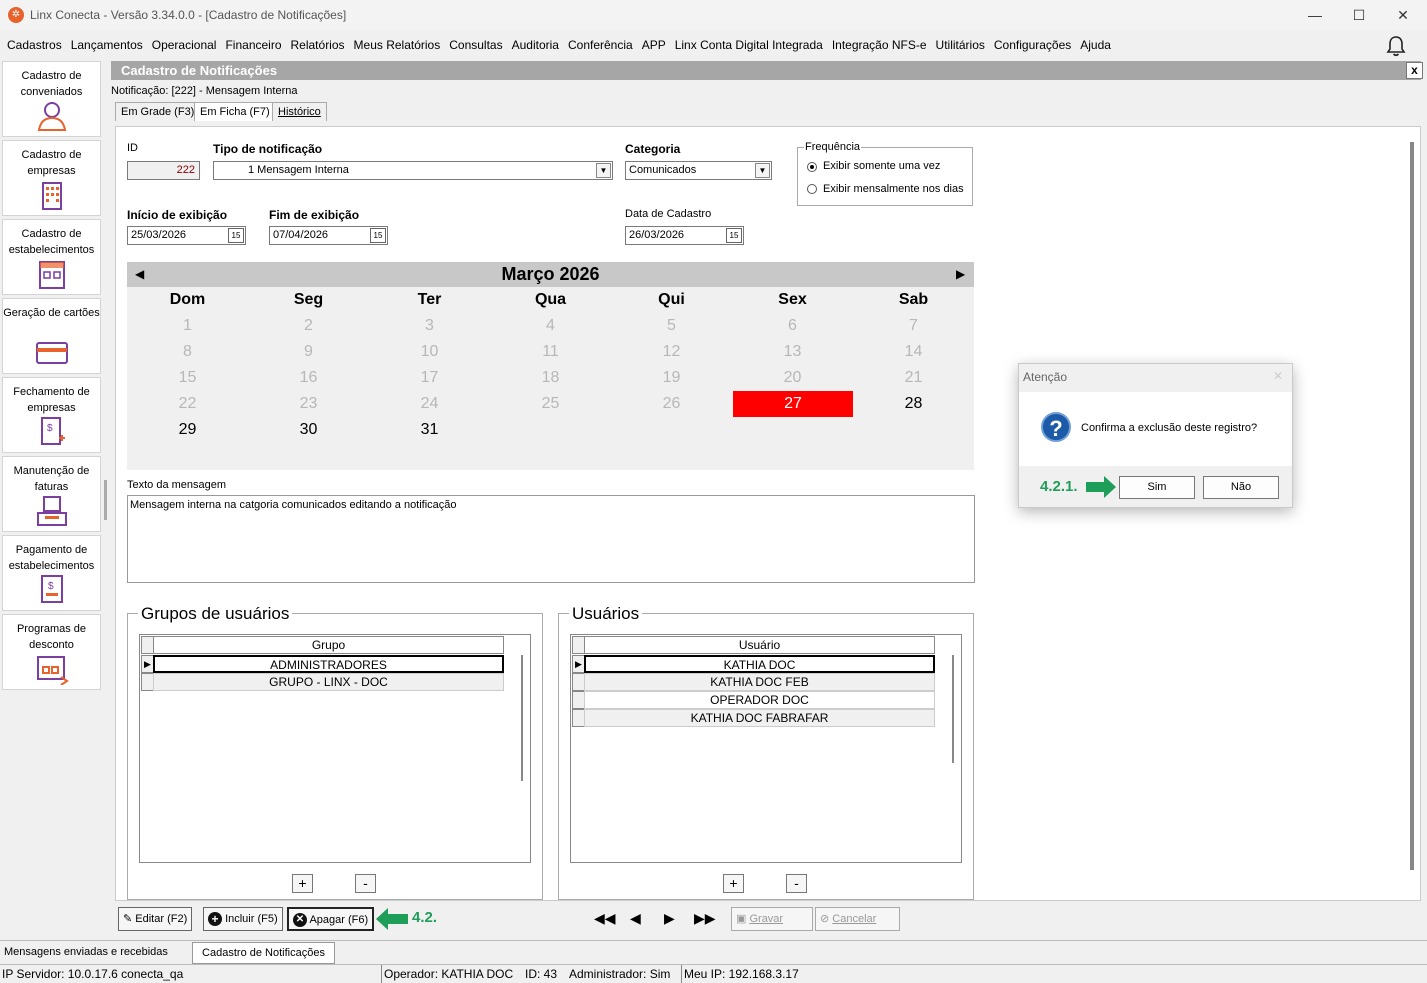  Describe the element at coordinates (759, 664) in the screenshot. I see `table-row: KATHIA DOC` at that location.